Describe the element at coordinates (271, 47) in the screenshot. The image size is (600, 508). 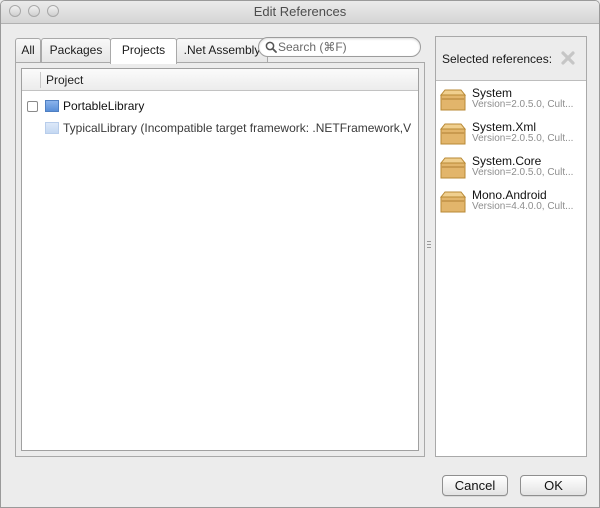
I see `search-icon` at that location.